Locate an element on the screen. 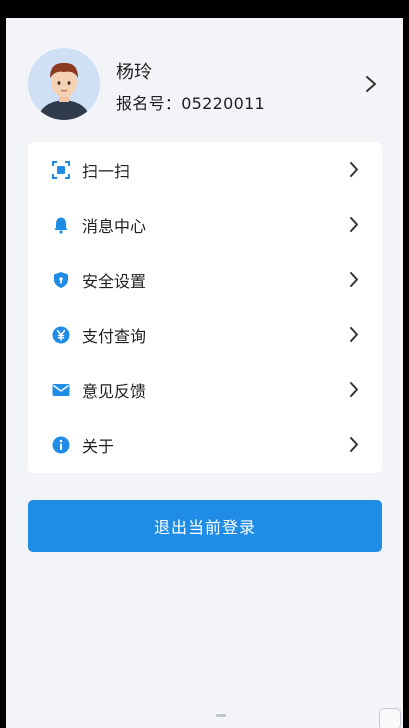 Image resolution: width=409 pixels, height=728 pixels. menu-label: 意见反馈 is located at coordinates (114, 391).